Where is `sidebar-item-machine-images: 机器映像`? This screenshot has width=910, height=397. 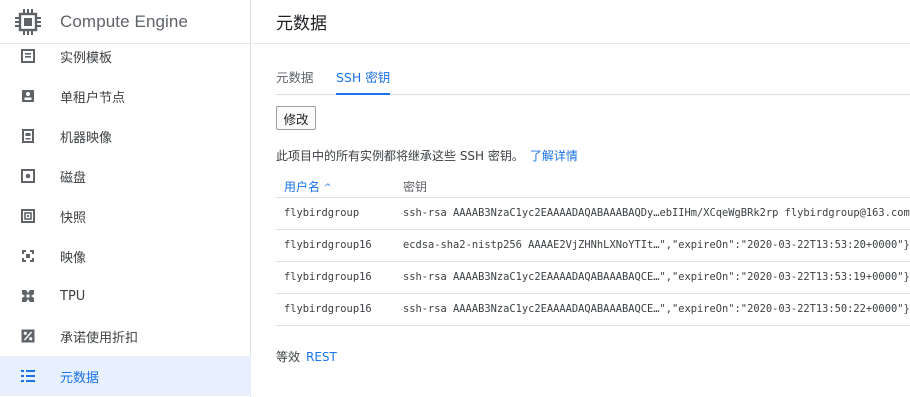 sidebar-item-machine-images: 机器映像 is located at coordinates (125, 136).